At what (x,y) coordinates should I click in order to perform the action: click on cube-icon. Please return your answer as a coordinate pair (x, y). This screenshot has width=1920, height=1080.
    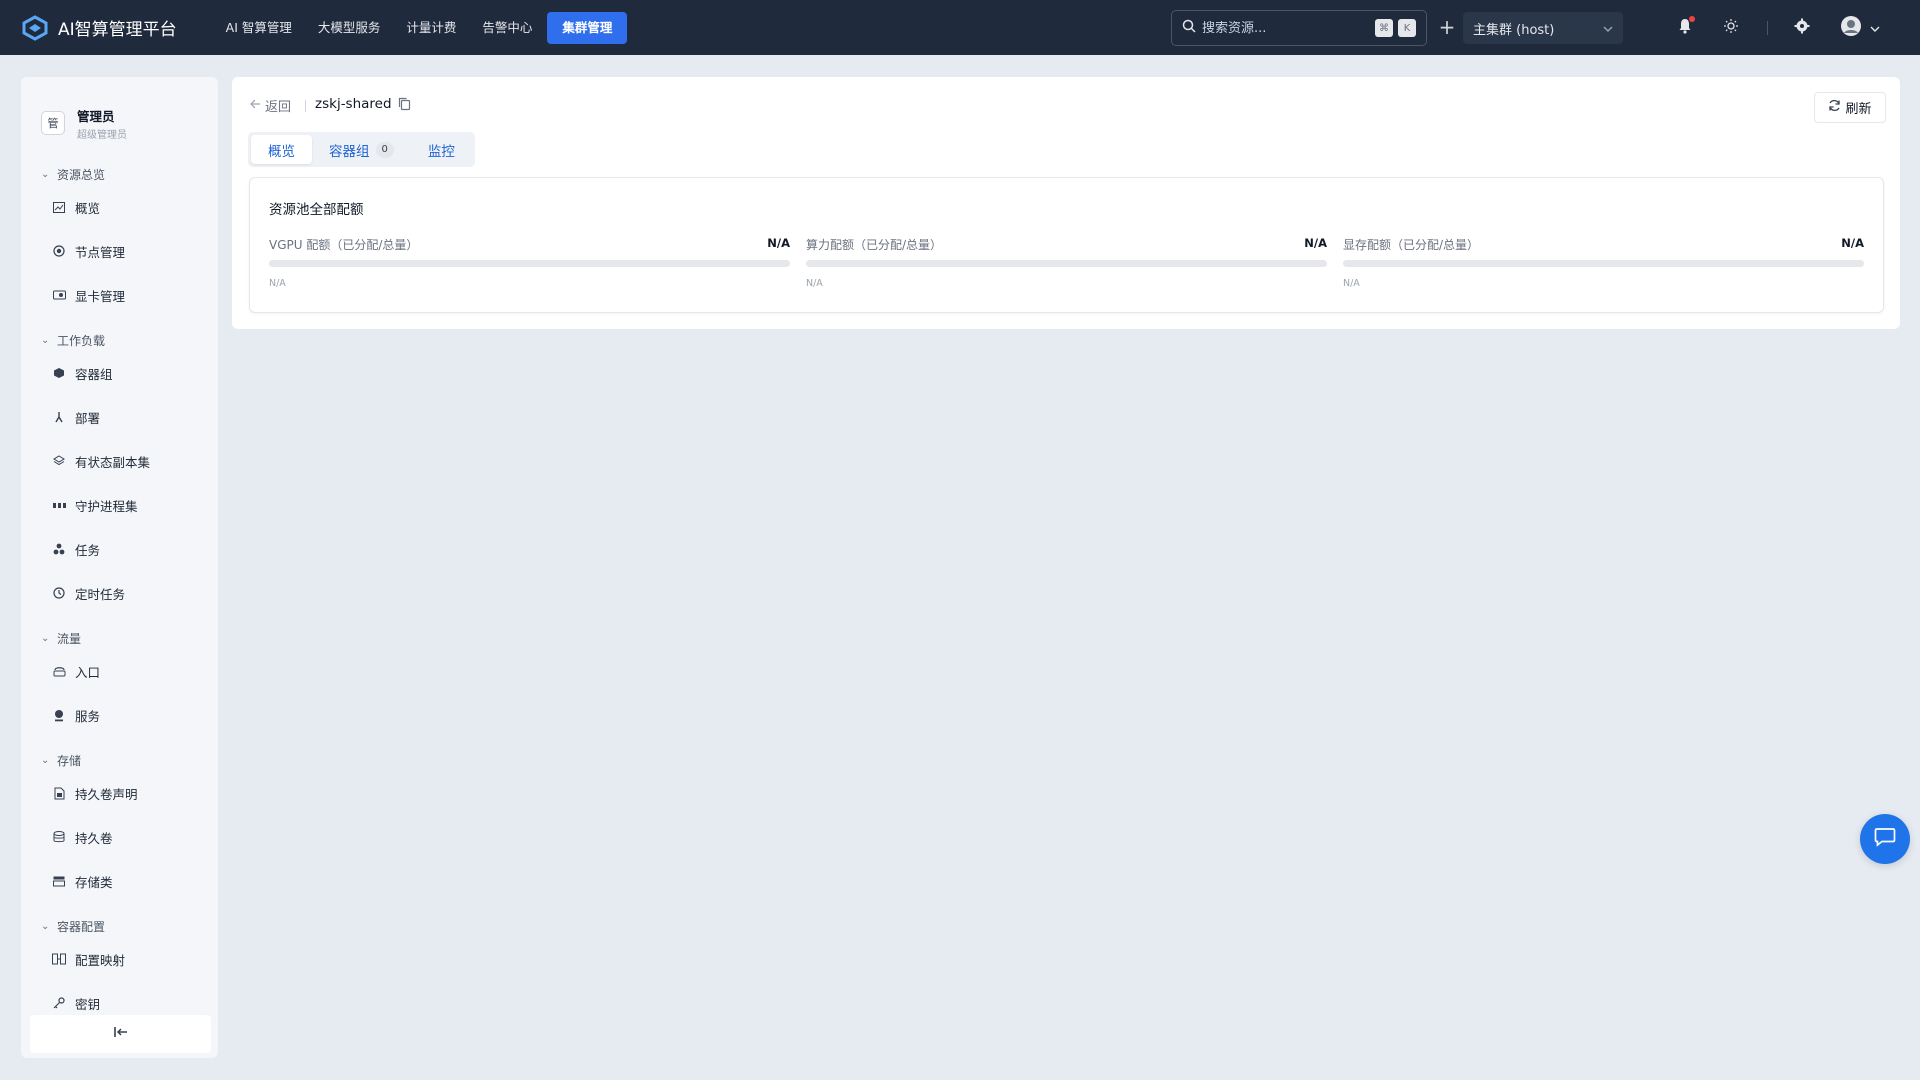
    Looking at the image, I should click on (59, 373).